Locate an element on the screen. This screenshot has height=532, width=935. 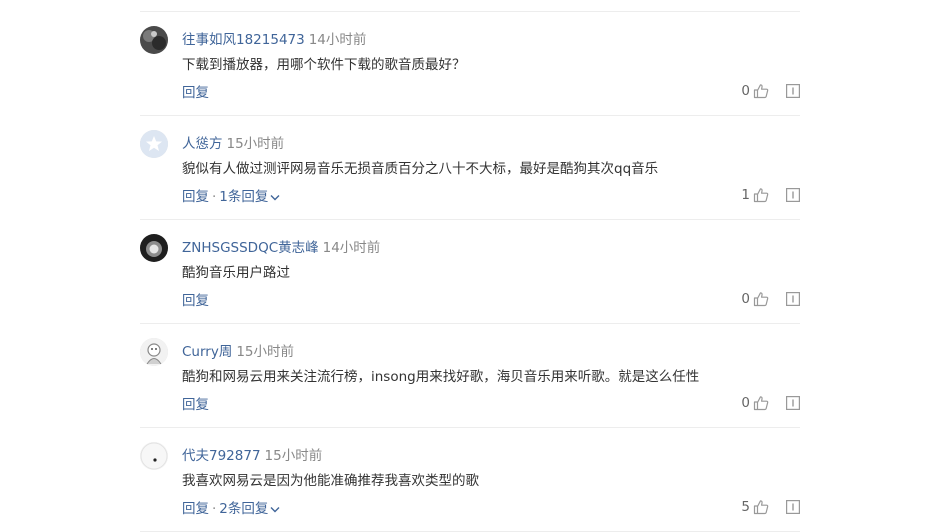
comment-stats: 1 is located at coordinates (770, 195).